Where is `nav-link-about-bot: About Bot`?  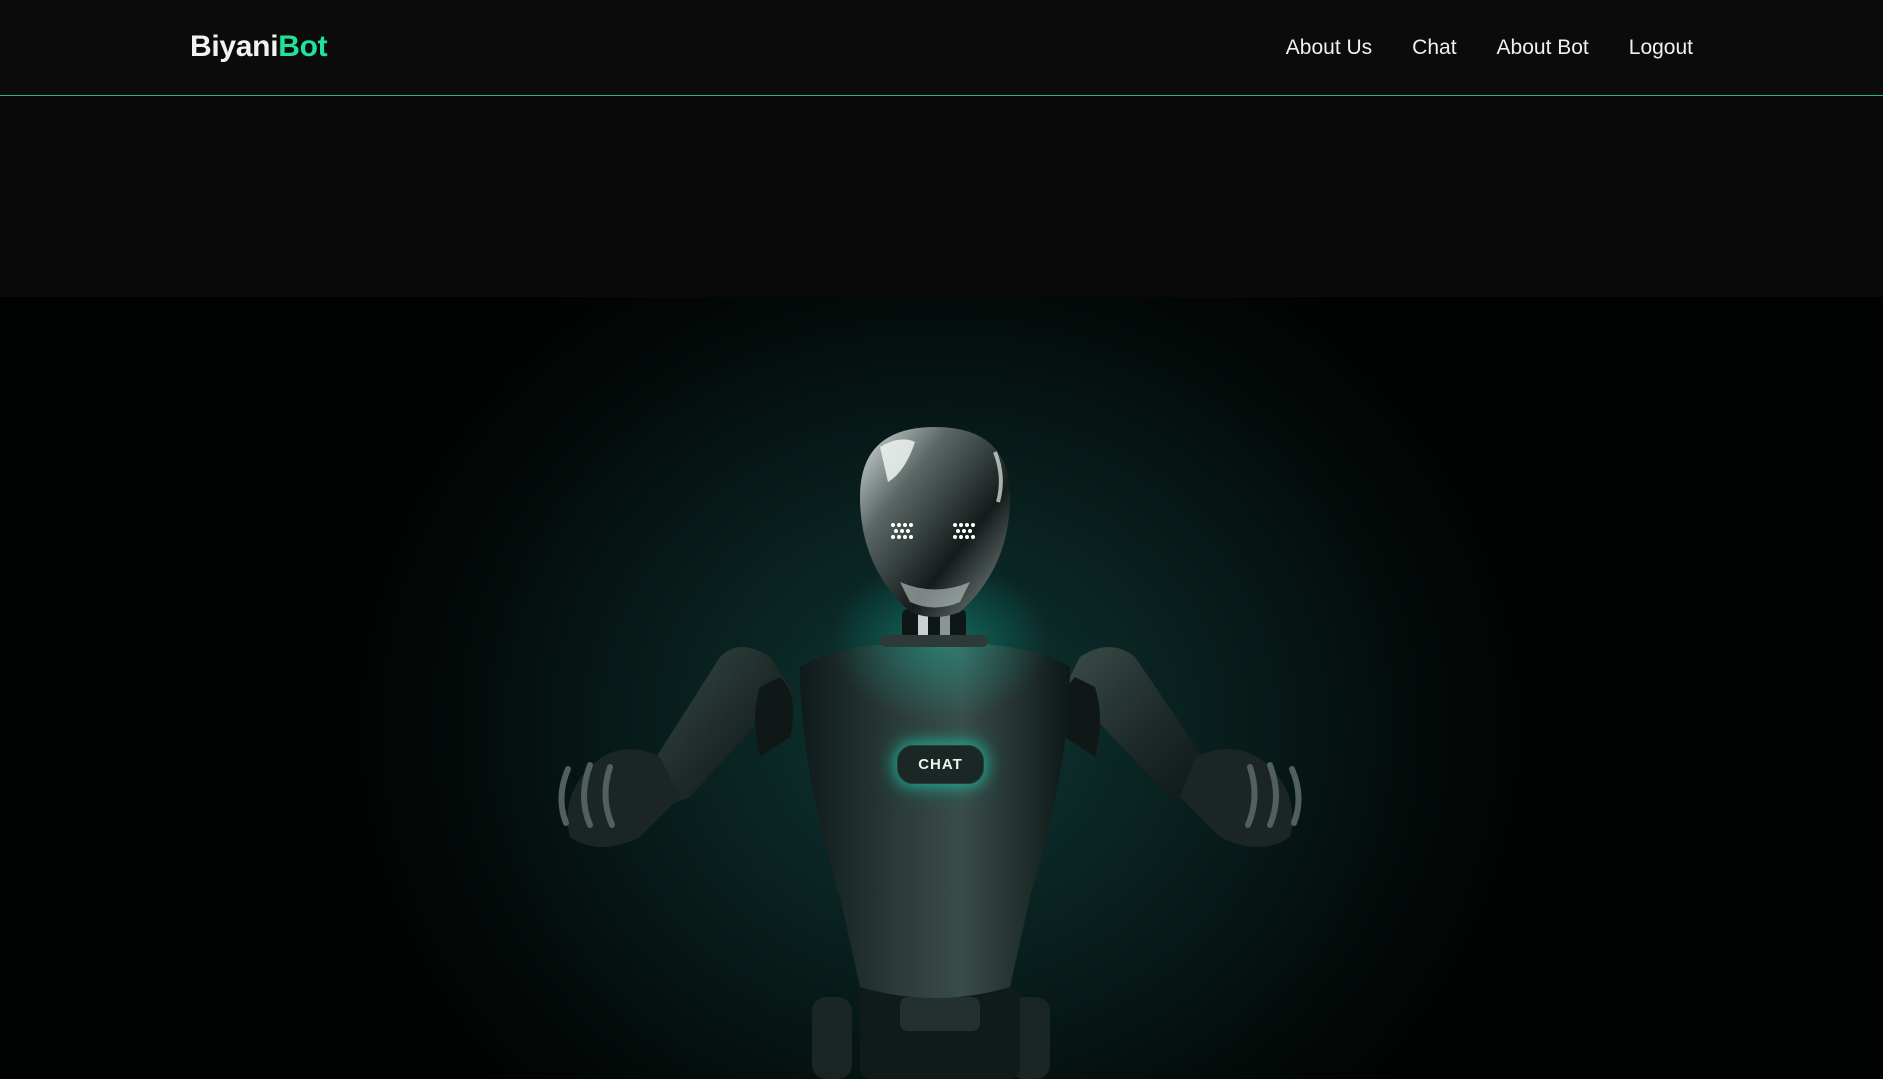 nav-link-about-bot: About Bot is located at coordinates (1543, 48).